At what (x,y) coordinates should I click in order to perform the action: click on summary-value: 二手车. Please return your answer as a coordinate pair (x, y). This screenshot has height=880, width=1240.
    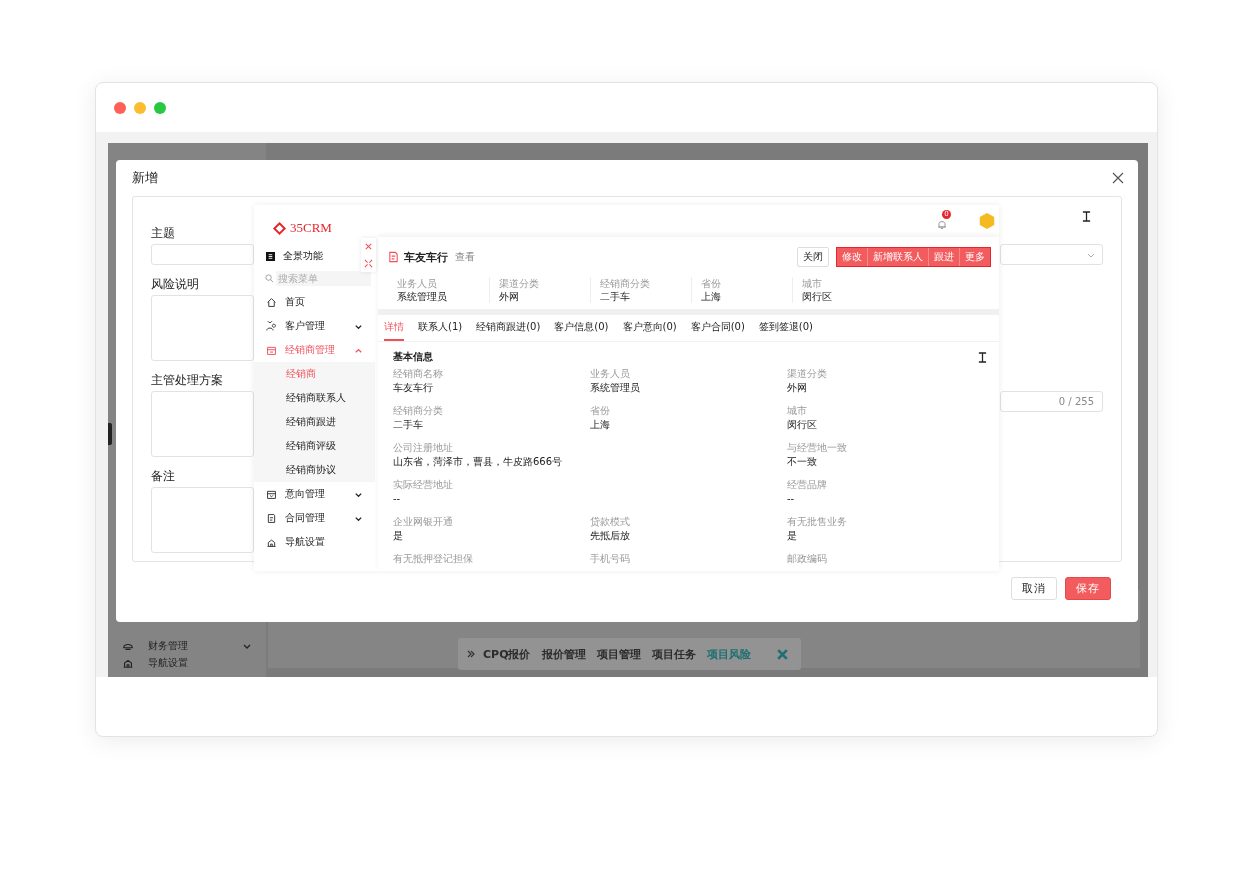
    Looking at the image, I should click on (615, 296).